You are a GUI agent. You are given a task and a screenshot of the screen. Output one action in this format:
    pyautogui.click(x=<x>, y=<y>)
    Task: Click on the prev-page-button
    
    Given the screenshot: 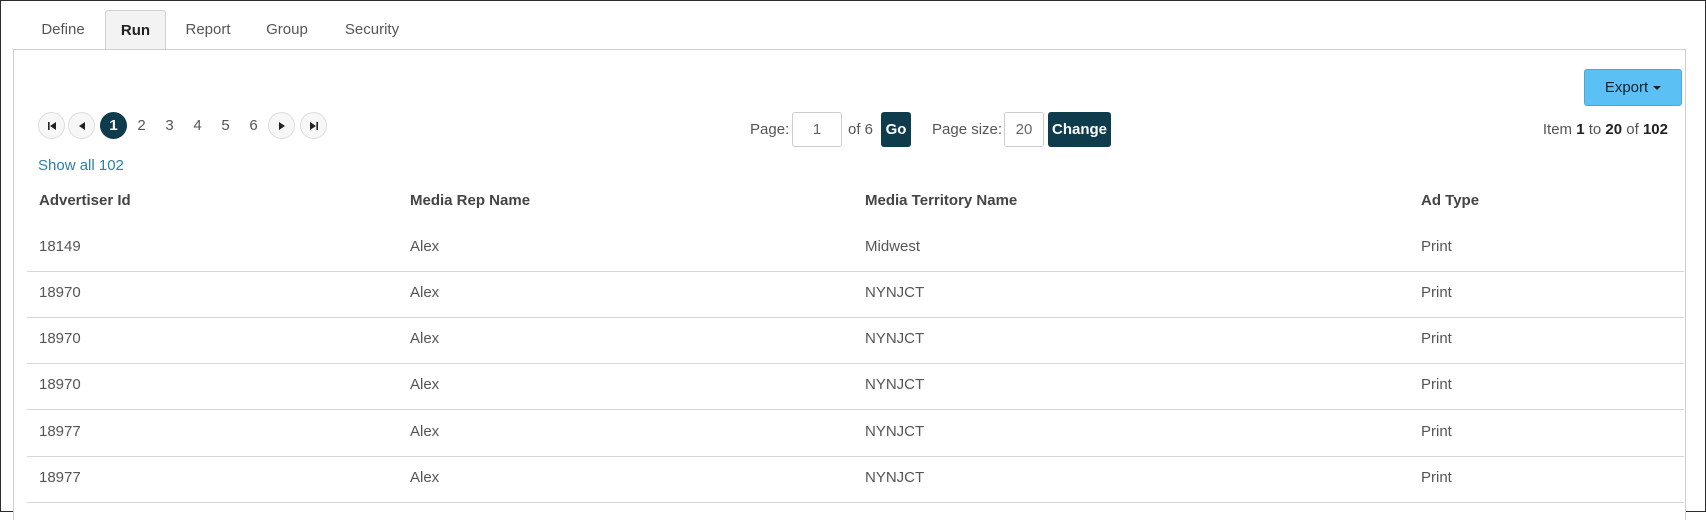 What is the action you would take?
    pyautogui.click(x=81, y=125)
    